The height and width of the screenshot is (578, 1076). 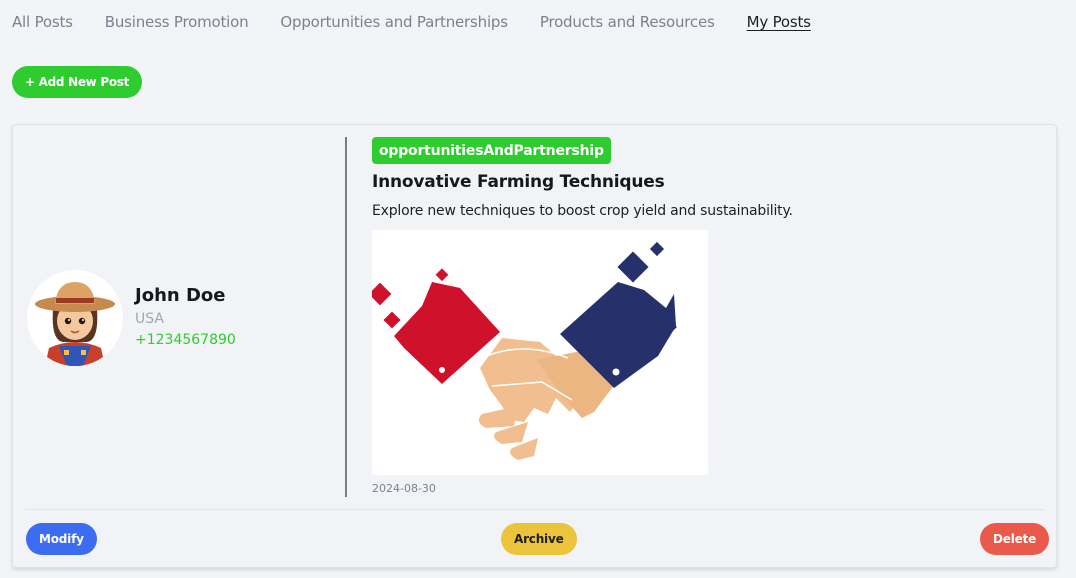 I want to click on avatar, so click(x=75, y=318).